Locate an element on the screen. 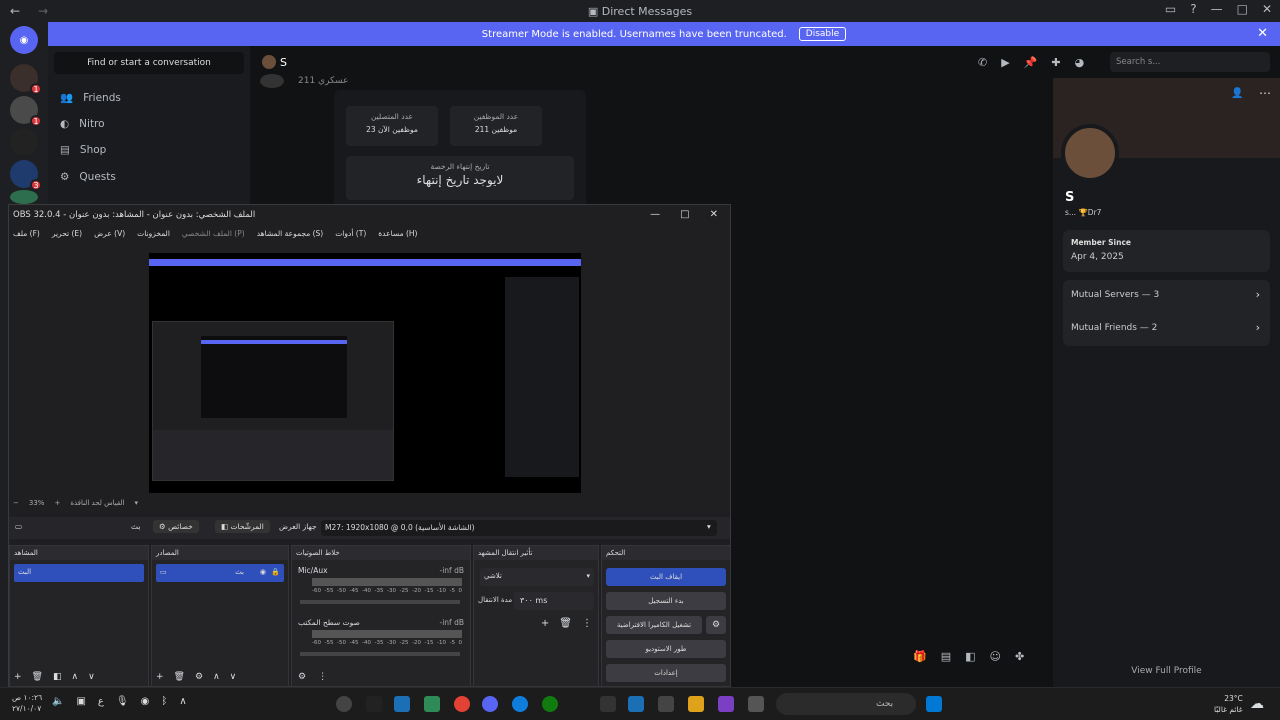  properties-button: ⚙ خصائص is located at coordinates (176, 526).